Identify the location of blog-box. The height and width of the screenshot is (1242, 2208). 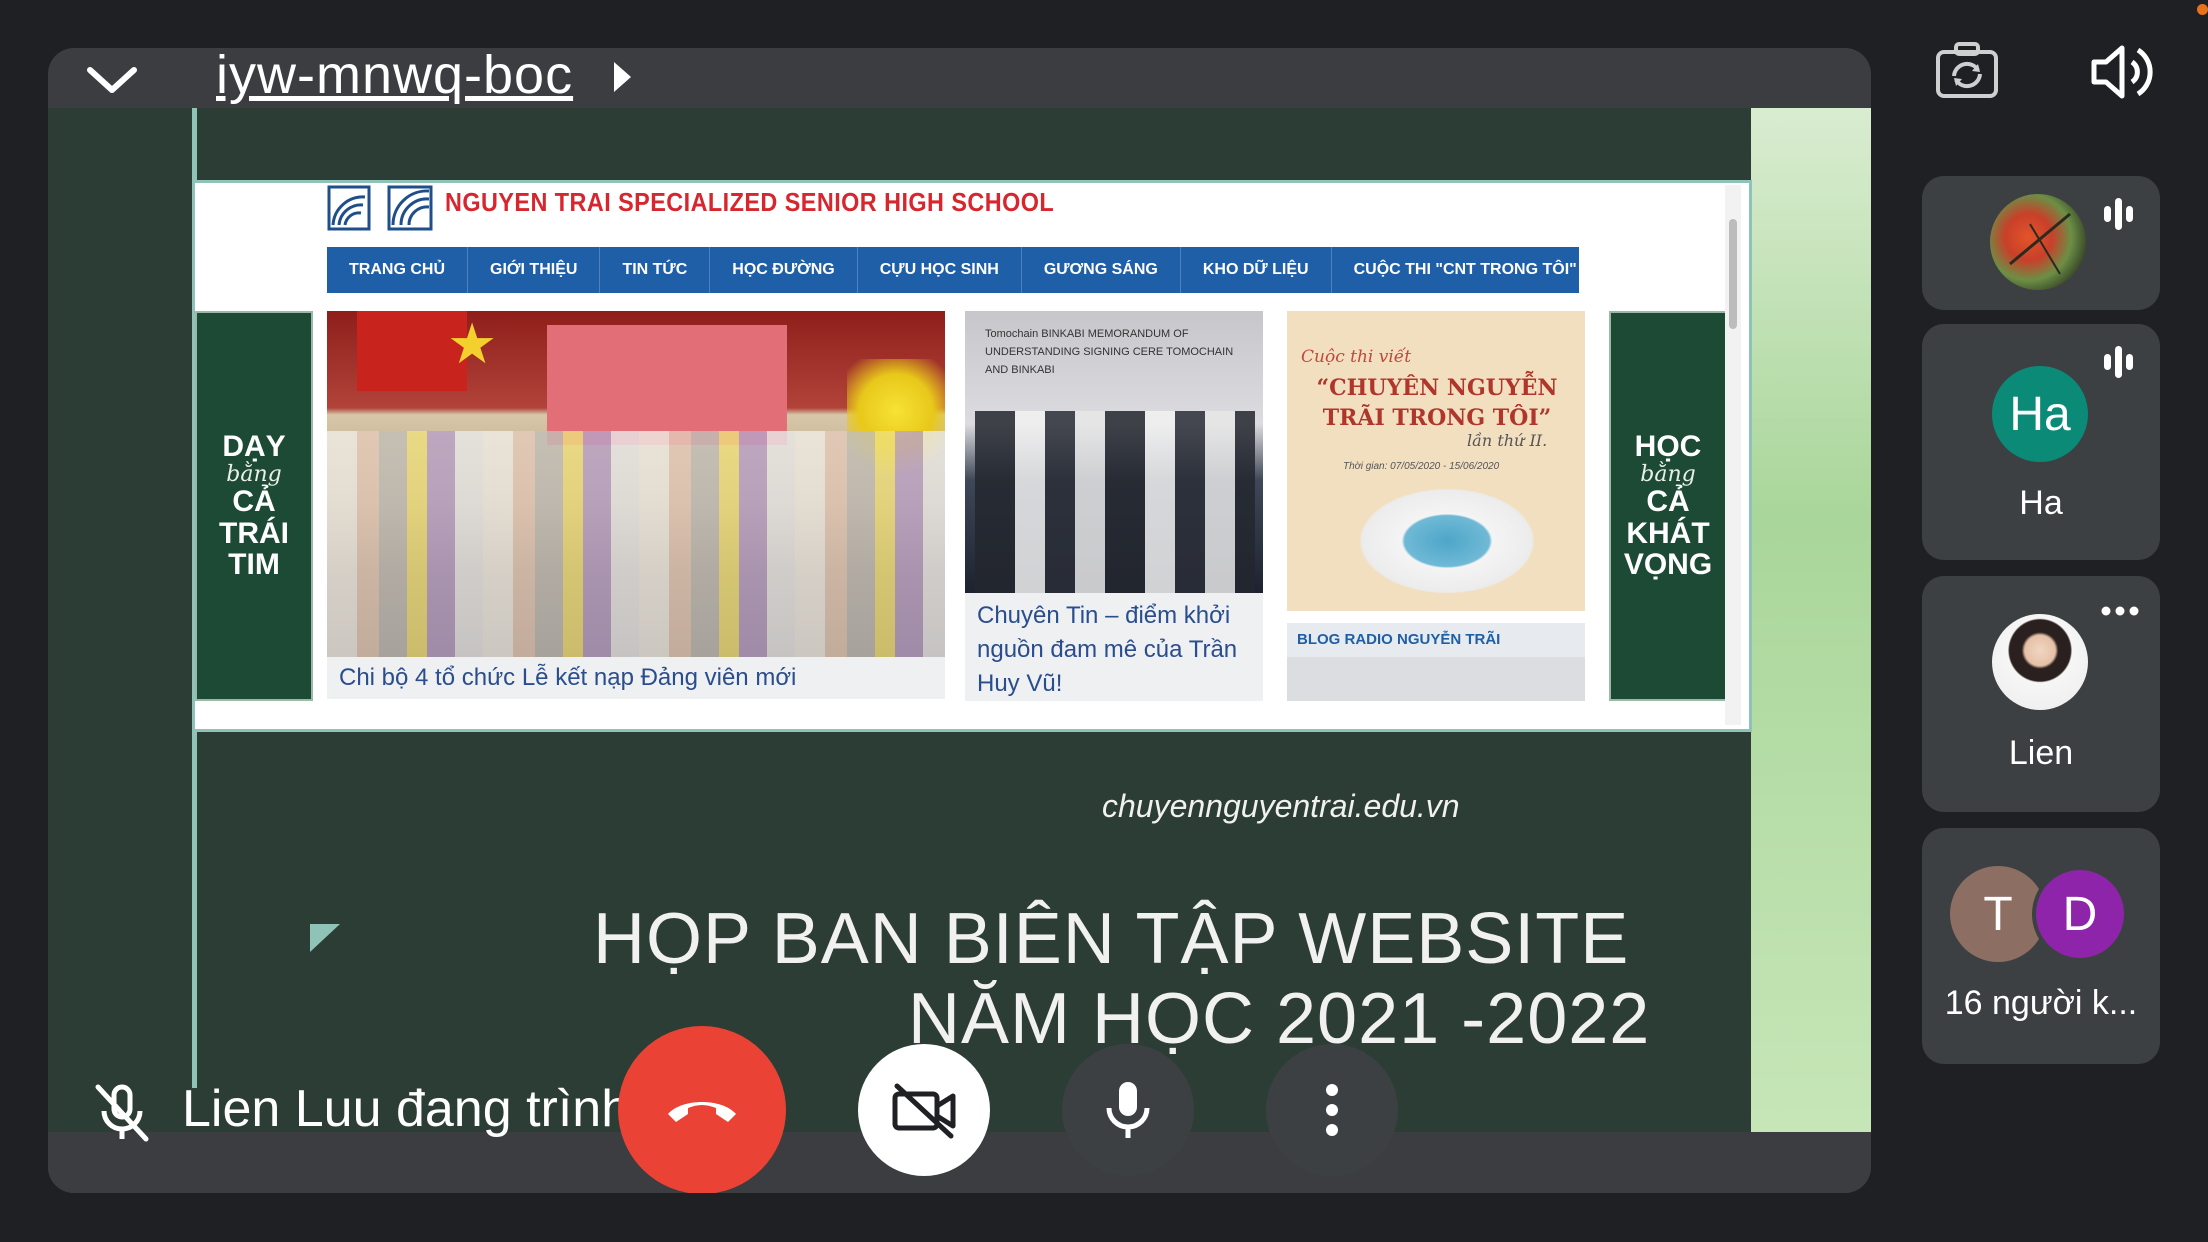
(1436, 679).